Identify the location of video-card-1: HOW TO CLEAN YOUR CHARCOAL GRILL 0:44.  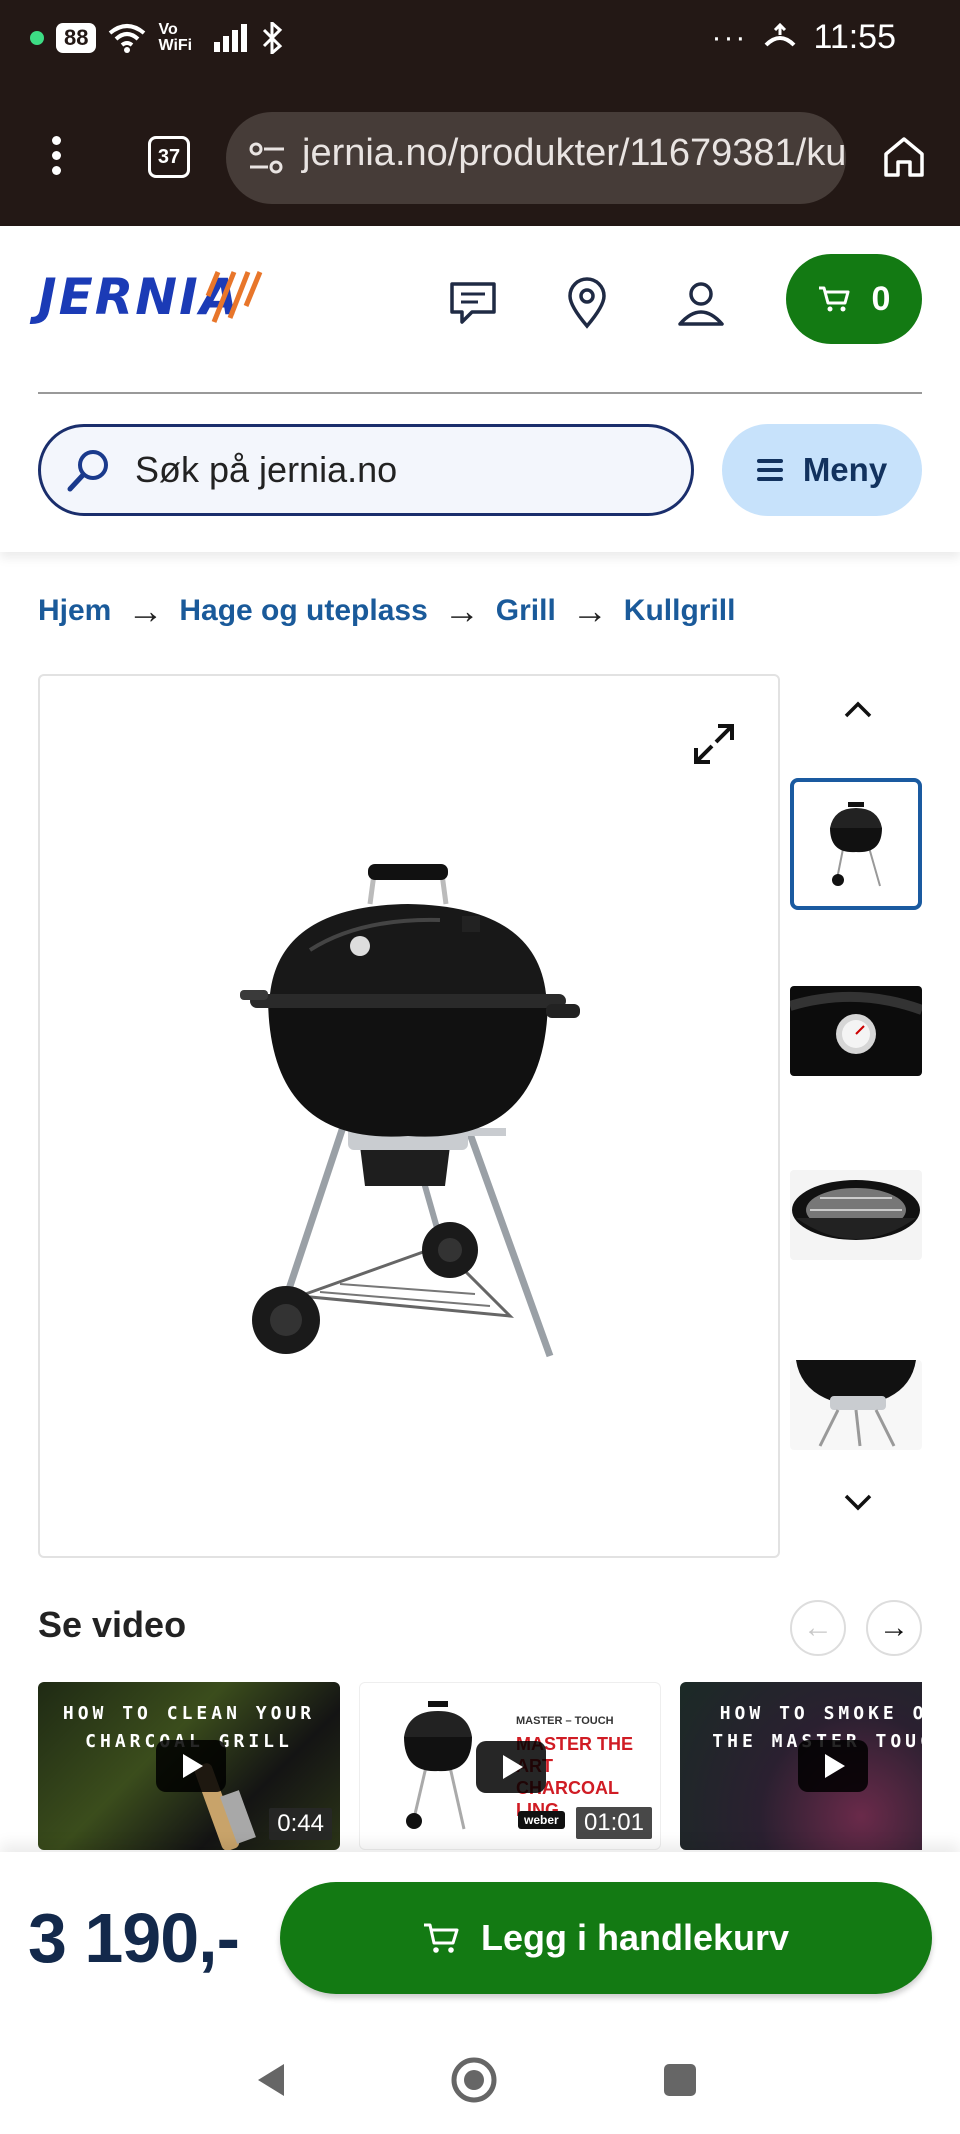
(189, 1766).